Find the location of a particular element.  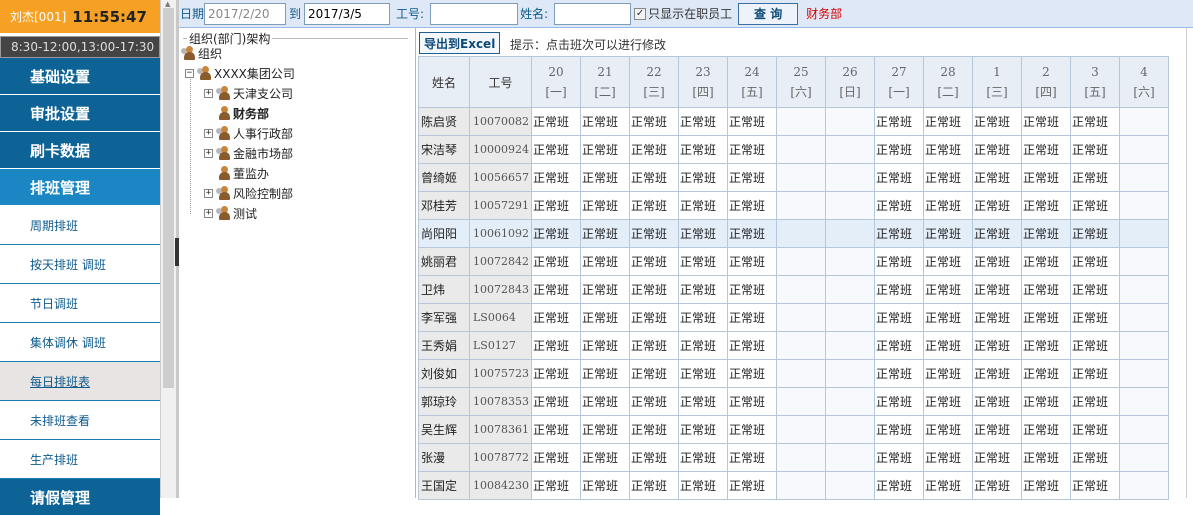

tree-company: − XXXX集团公司 is located at coordinates (240, 73).